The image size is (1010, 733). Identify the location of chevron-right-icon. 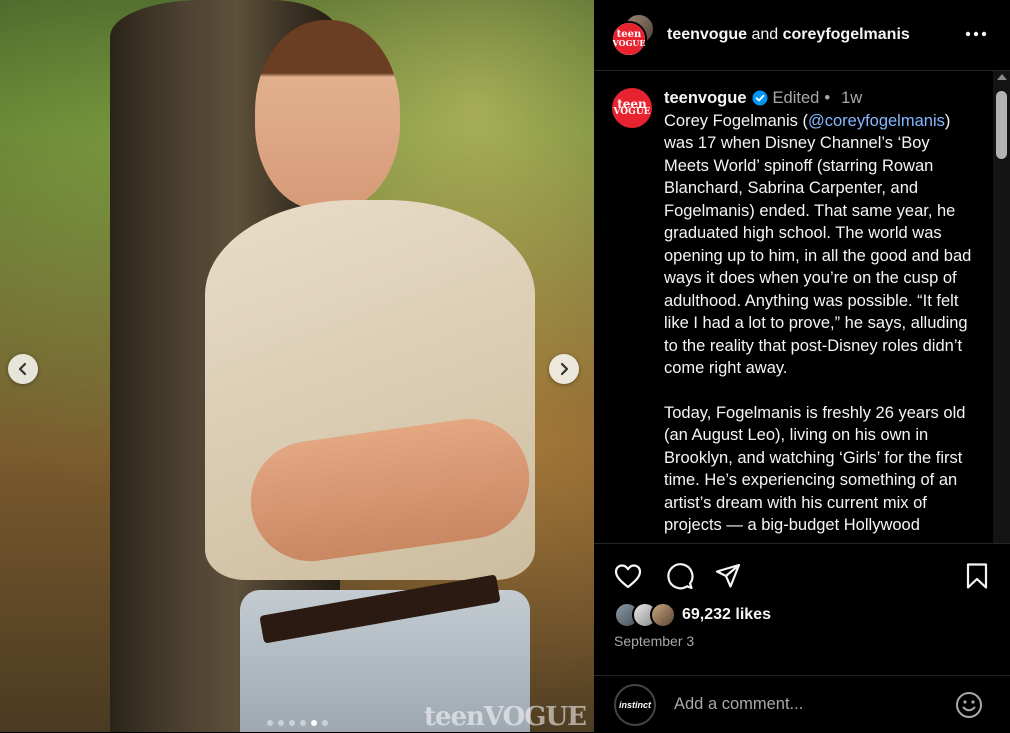
(564, 369).